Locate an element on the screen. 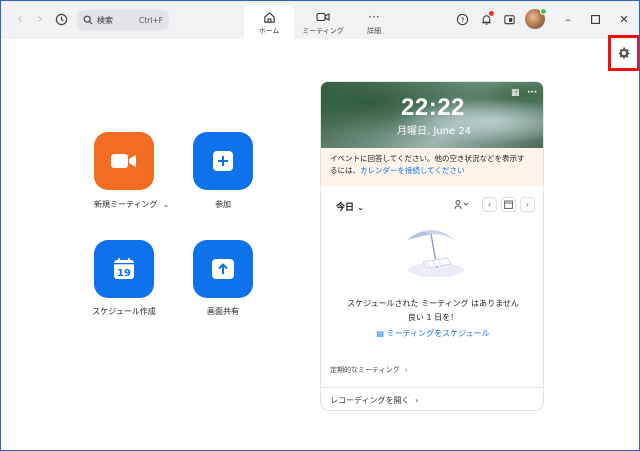  recurring-label: 定期的なミーティング is located at coordinates (365, 370).